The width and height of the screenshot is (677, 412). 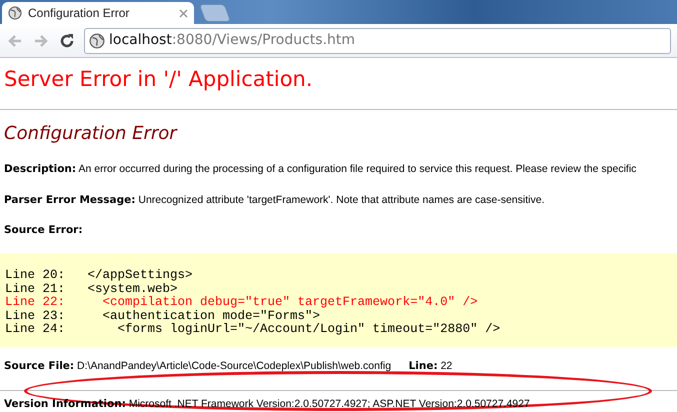 I want to click on code-line: Line 20: </appSettings>, so click(x=99, y=276).